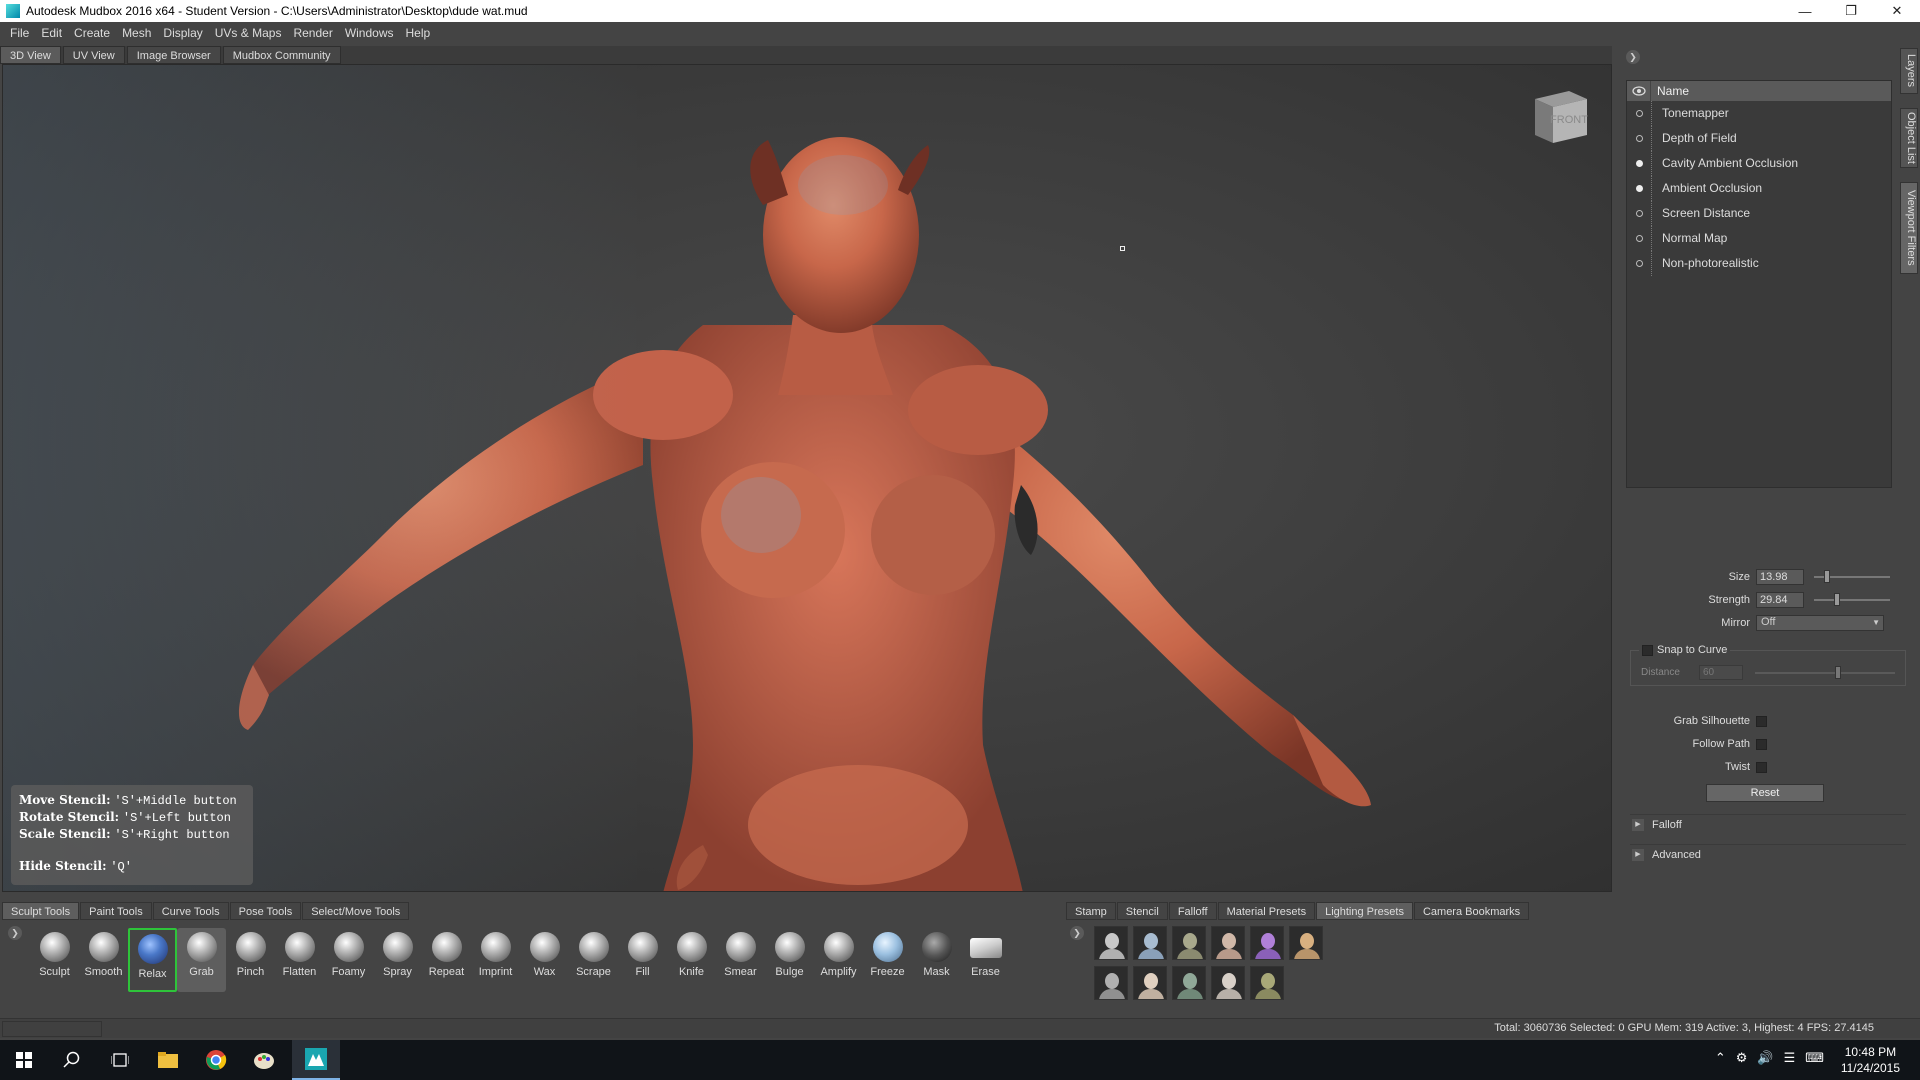  I want to click on distance-slider, so click(1825, 672).